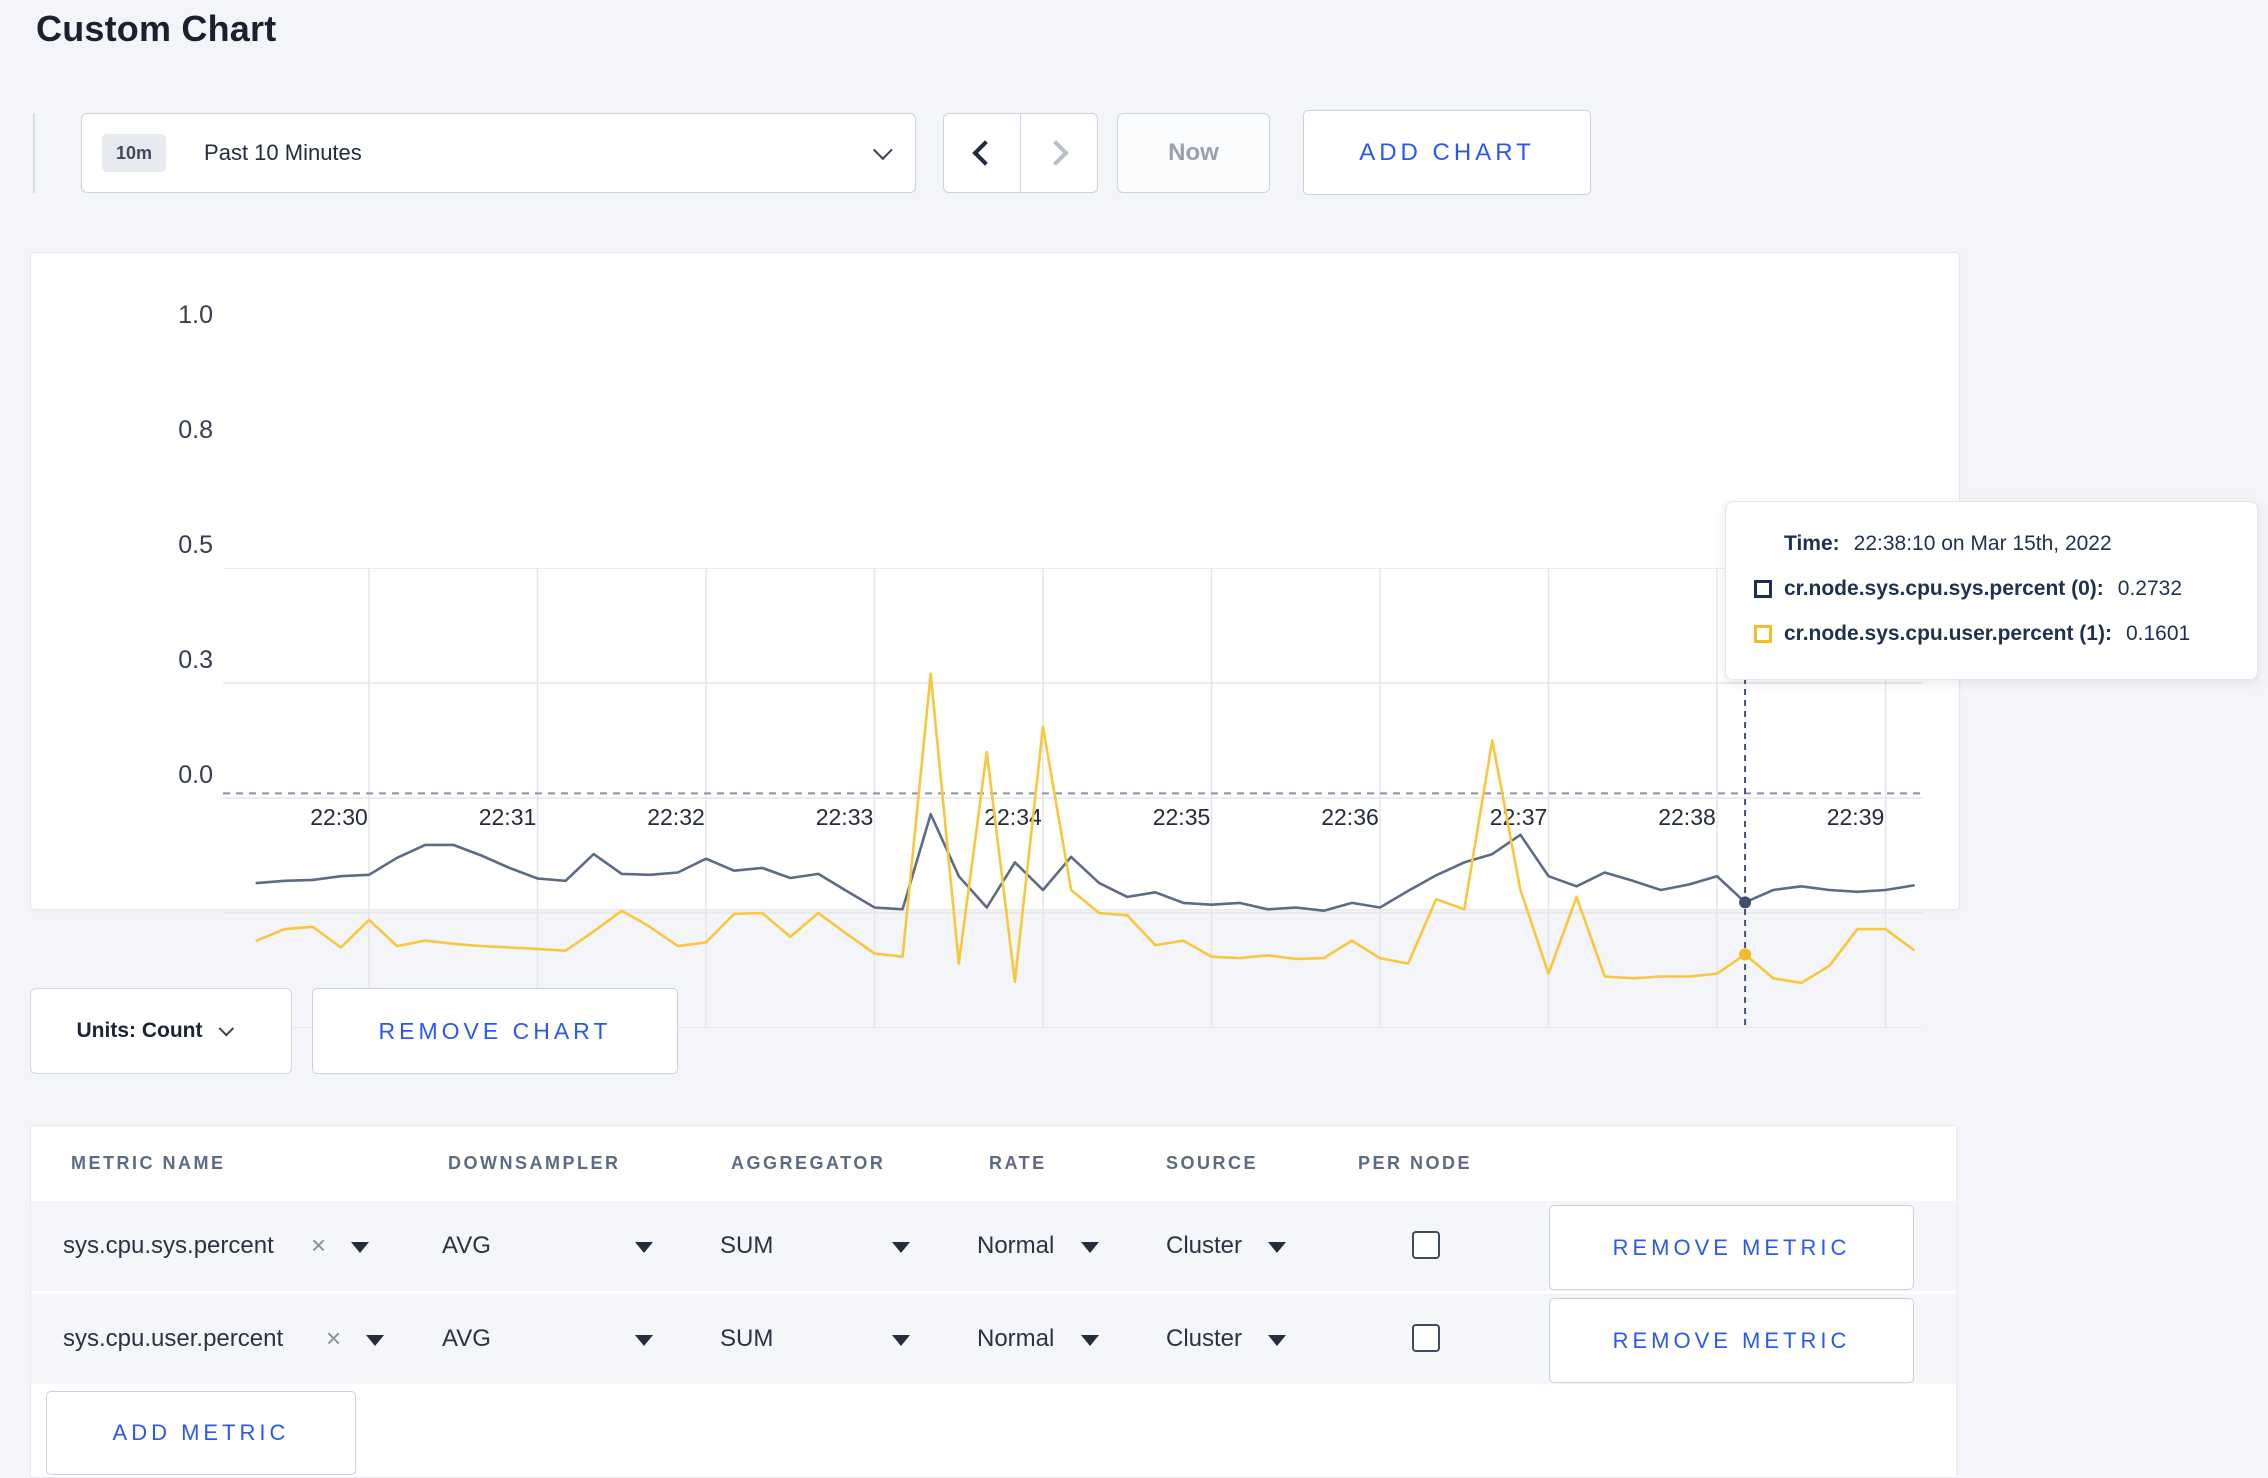  I want to click on next-range-button, so click(1059, 153).